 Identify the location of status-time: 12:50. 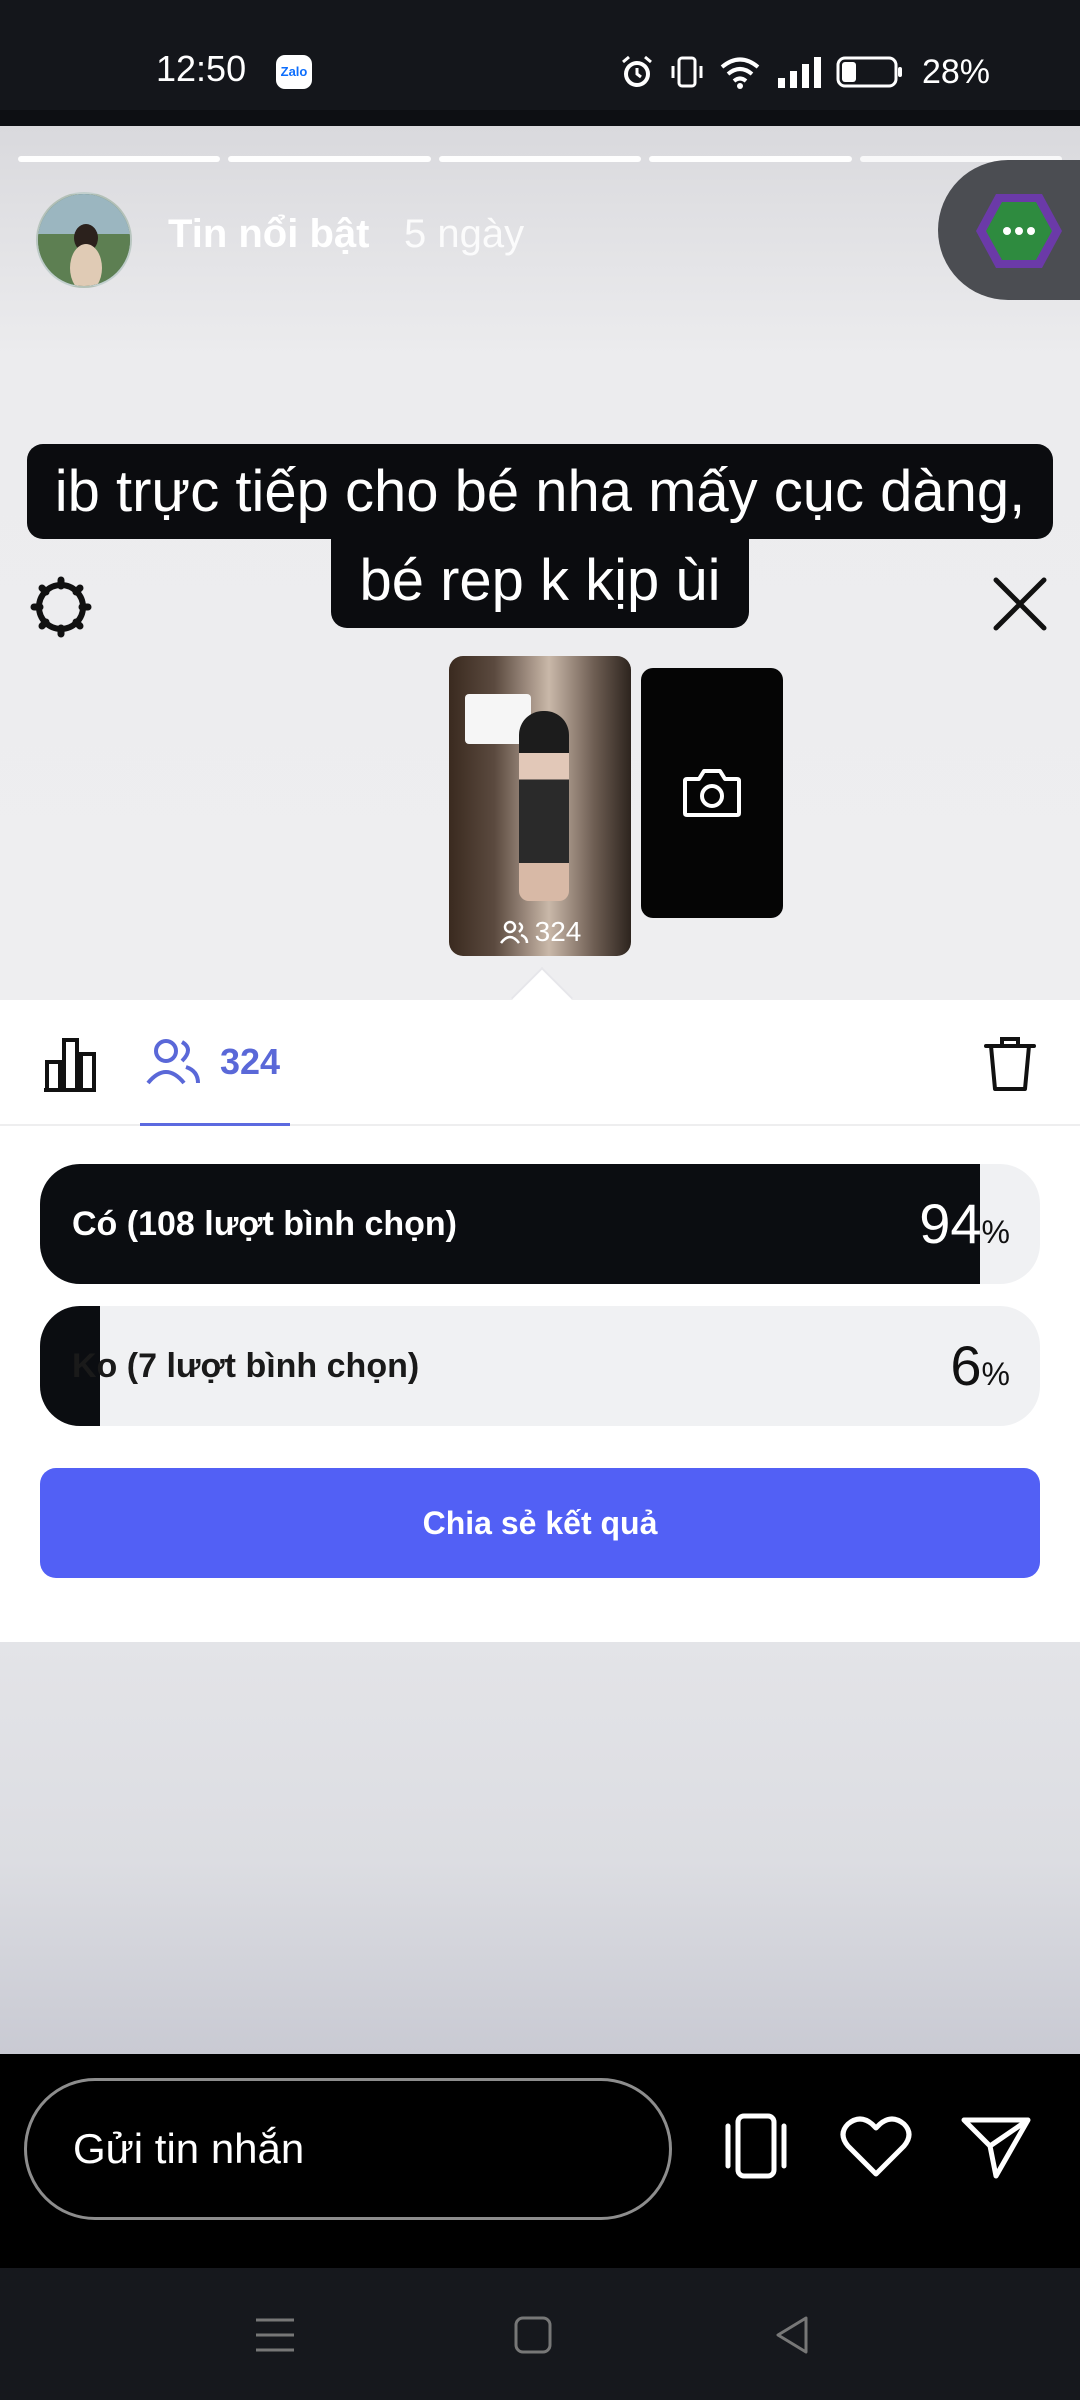
(201, 68).